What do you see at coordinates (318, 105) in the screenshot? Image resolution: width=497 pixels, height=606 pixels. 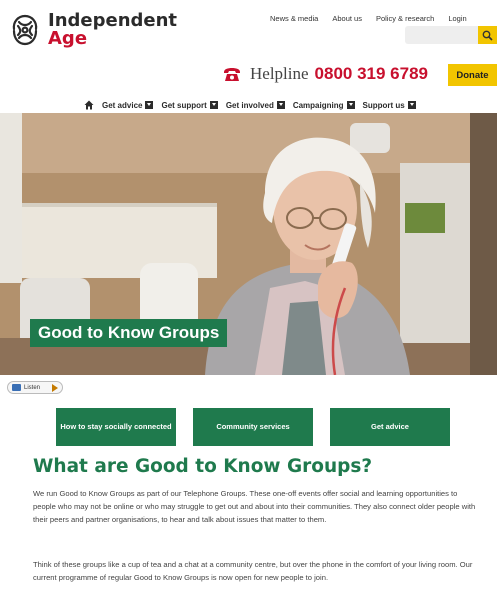 I see `nav-item-label: Campaigning` at bounding box center [318, 105].